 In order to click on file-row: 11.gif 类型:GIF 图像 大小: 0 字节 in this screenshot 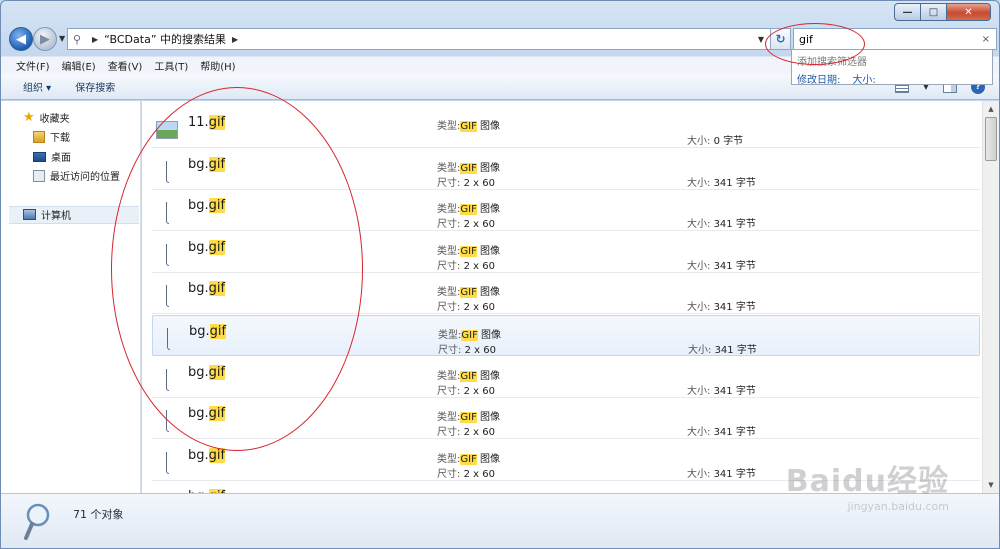, I will do `click(566, 127)`.